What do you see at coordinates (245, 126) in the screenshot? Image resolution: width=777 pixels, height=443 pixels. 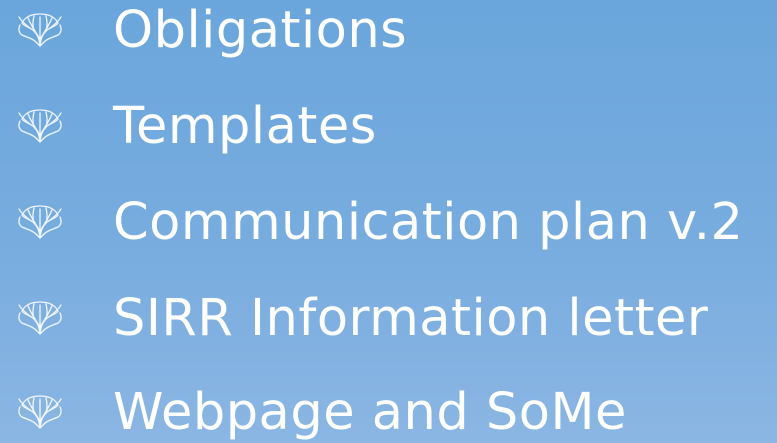 I see `list-item-label: Templates` at bounding box center [245, 126].